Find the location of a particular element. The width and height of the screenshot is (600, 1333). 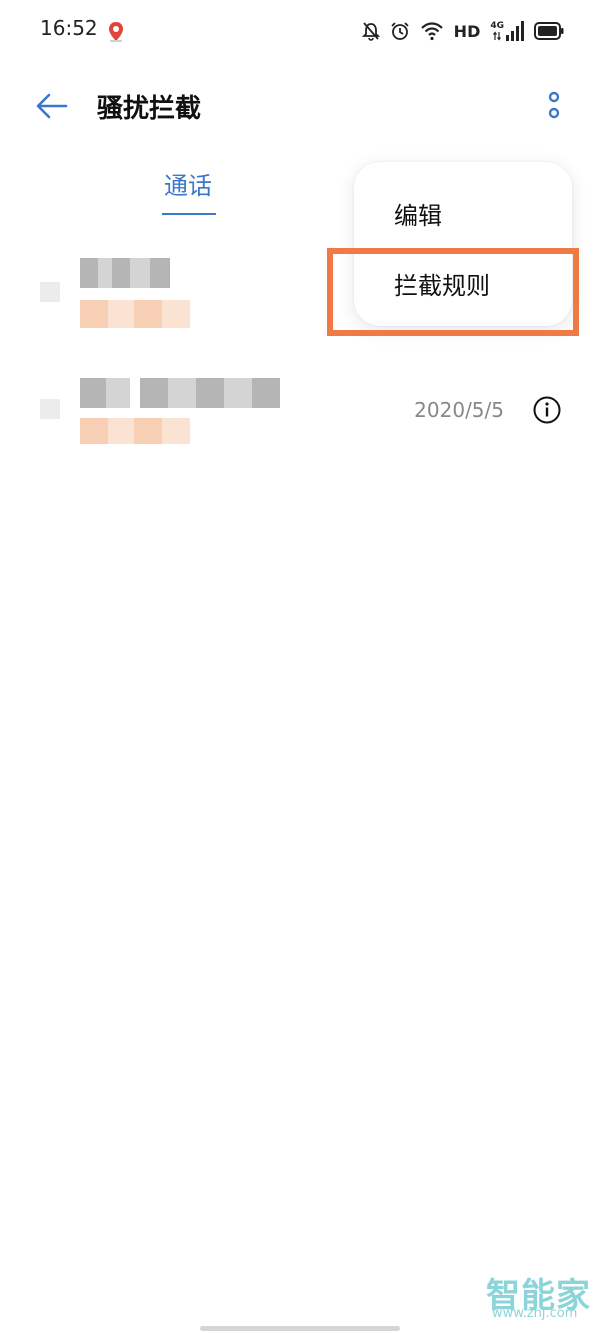

hd-indicator: HD is located at coordinates (467, 31).